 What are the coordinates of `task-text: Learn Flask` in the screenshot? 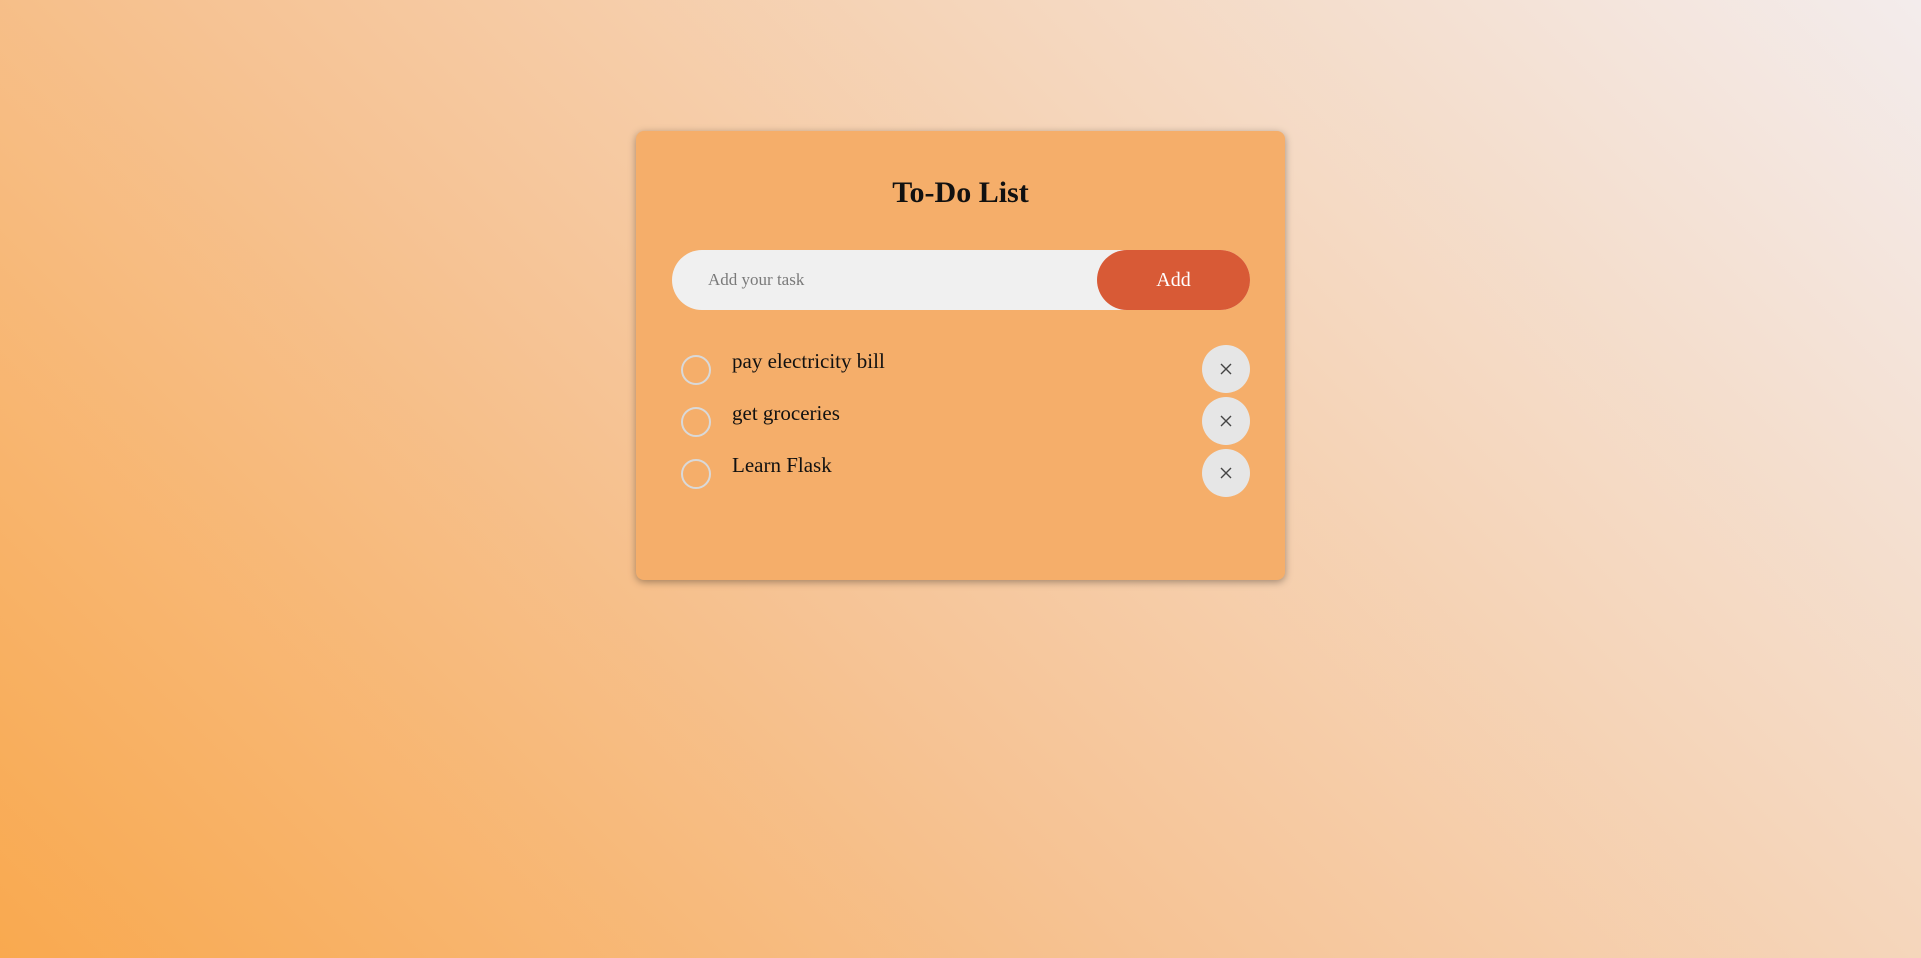 It's located at (782, 465).